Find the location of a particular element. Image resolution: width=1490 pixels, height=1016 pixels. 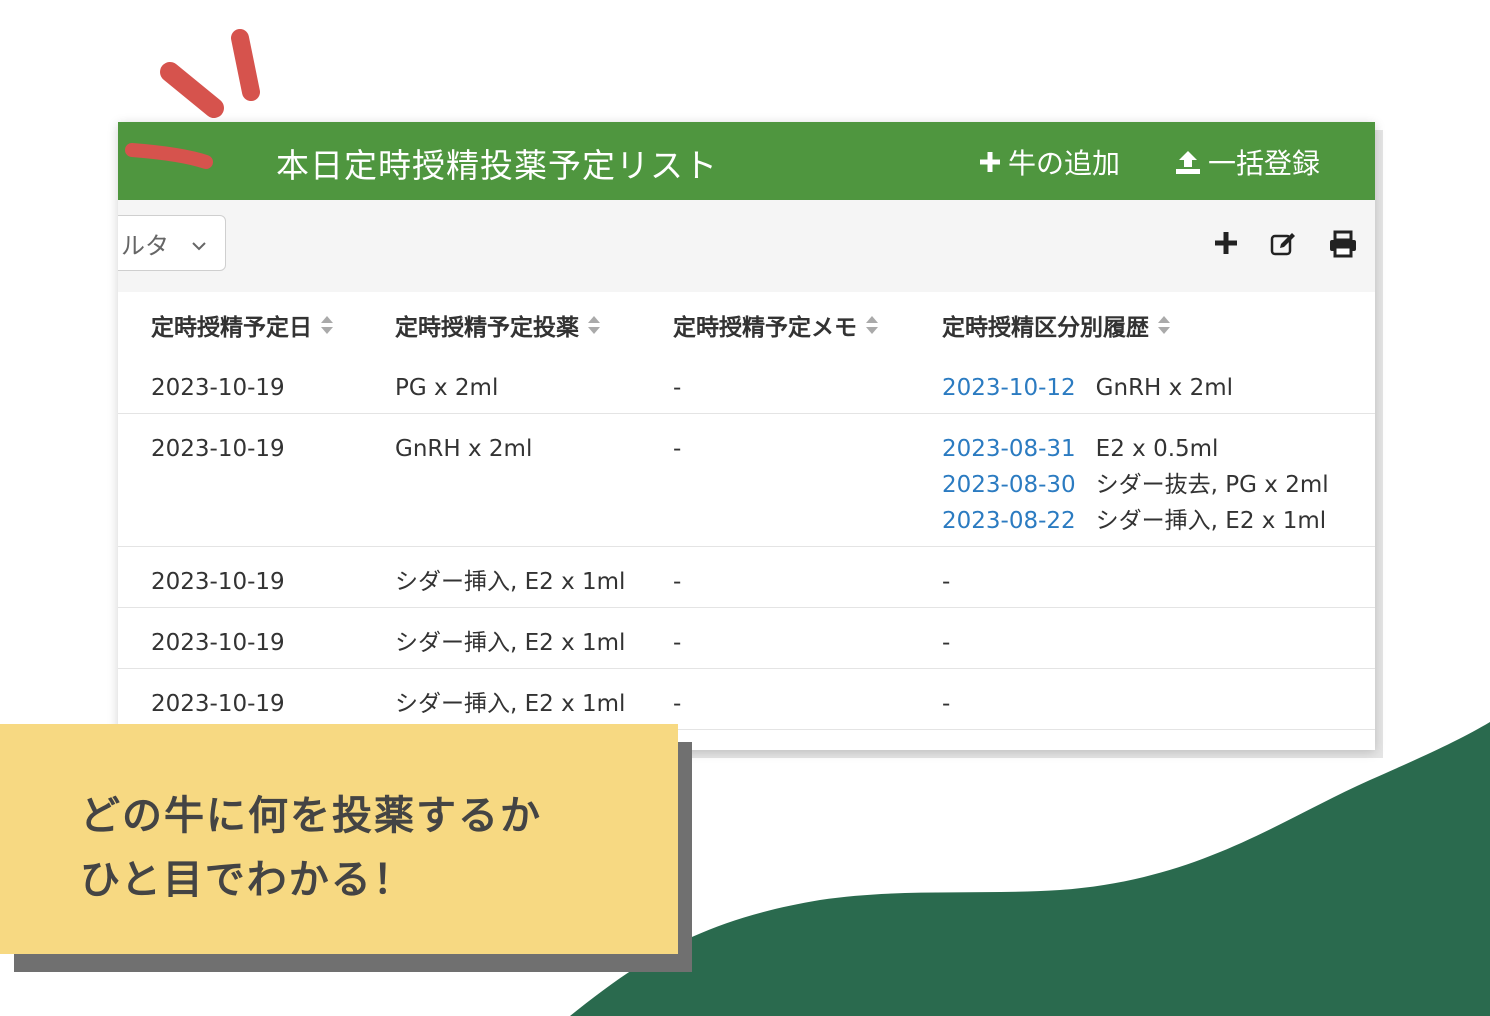

callout-line: どの牛に何を投薬するか is located at coordinates (311, 816).